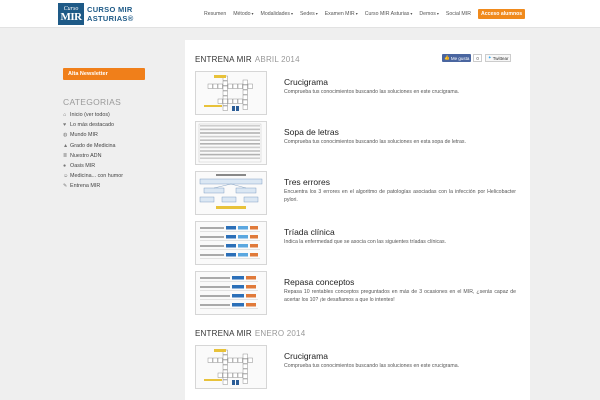 This screenshot has height=400, width=600. I want to click on category-item: ◍ Mundo MIR, so click(93, 135).